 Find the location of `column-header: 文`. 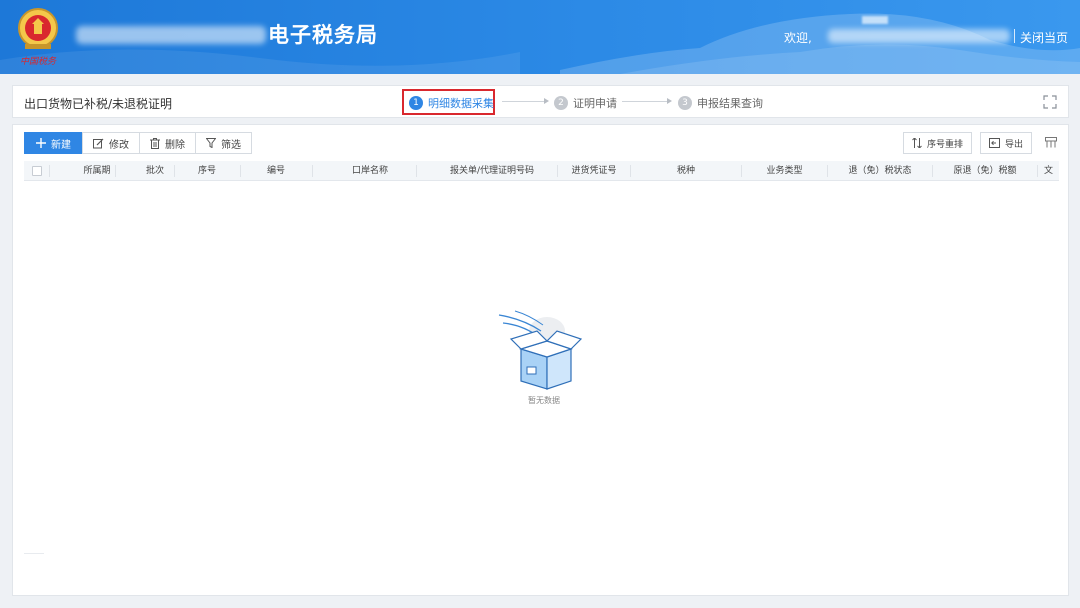

column-header: 文 is located at coordinates (1051, 171).